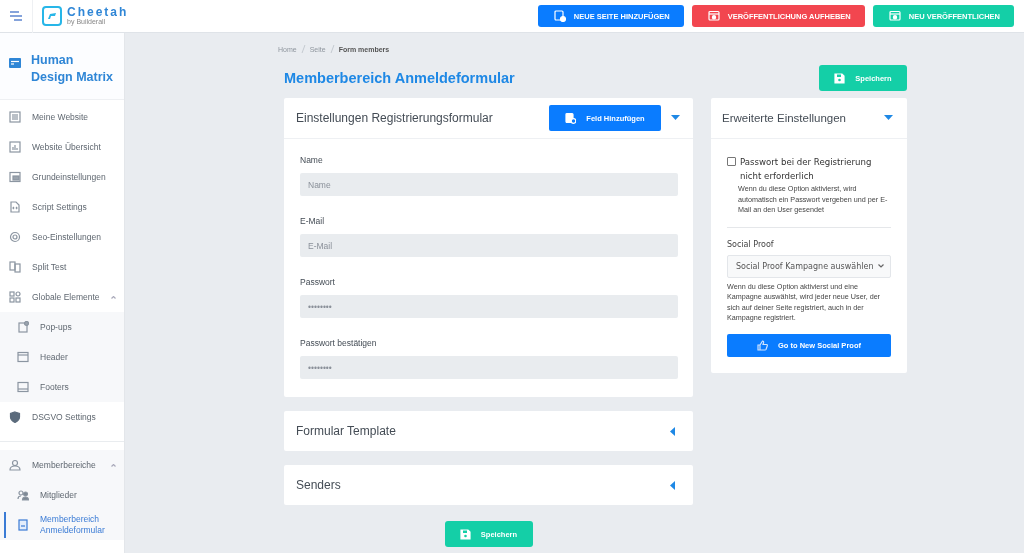 This screenshot has width=1024, height=553. Describe the element at coordinates (559, 16) in the screenshot. I see `page-add-icon` at that location.